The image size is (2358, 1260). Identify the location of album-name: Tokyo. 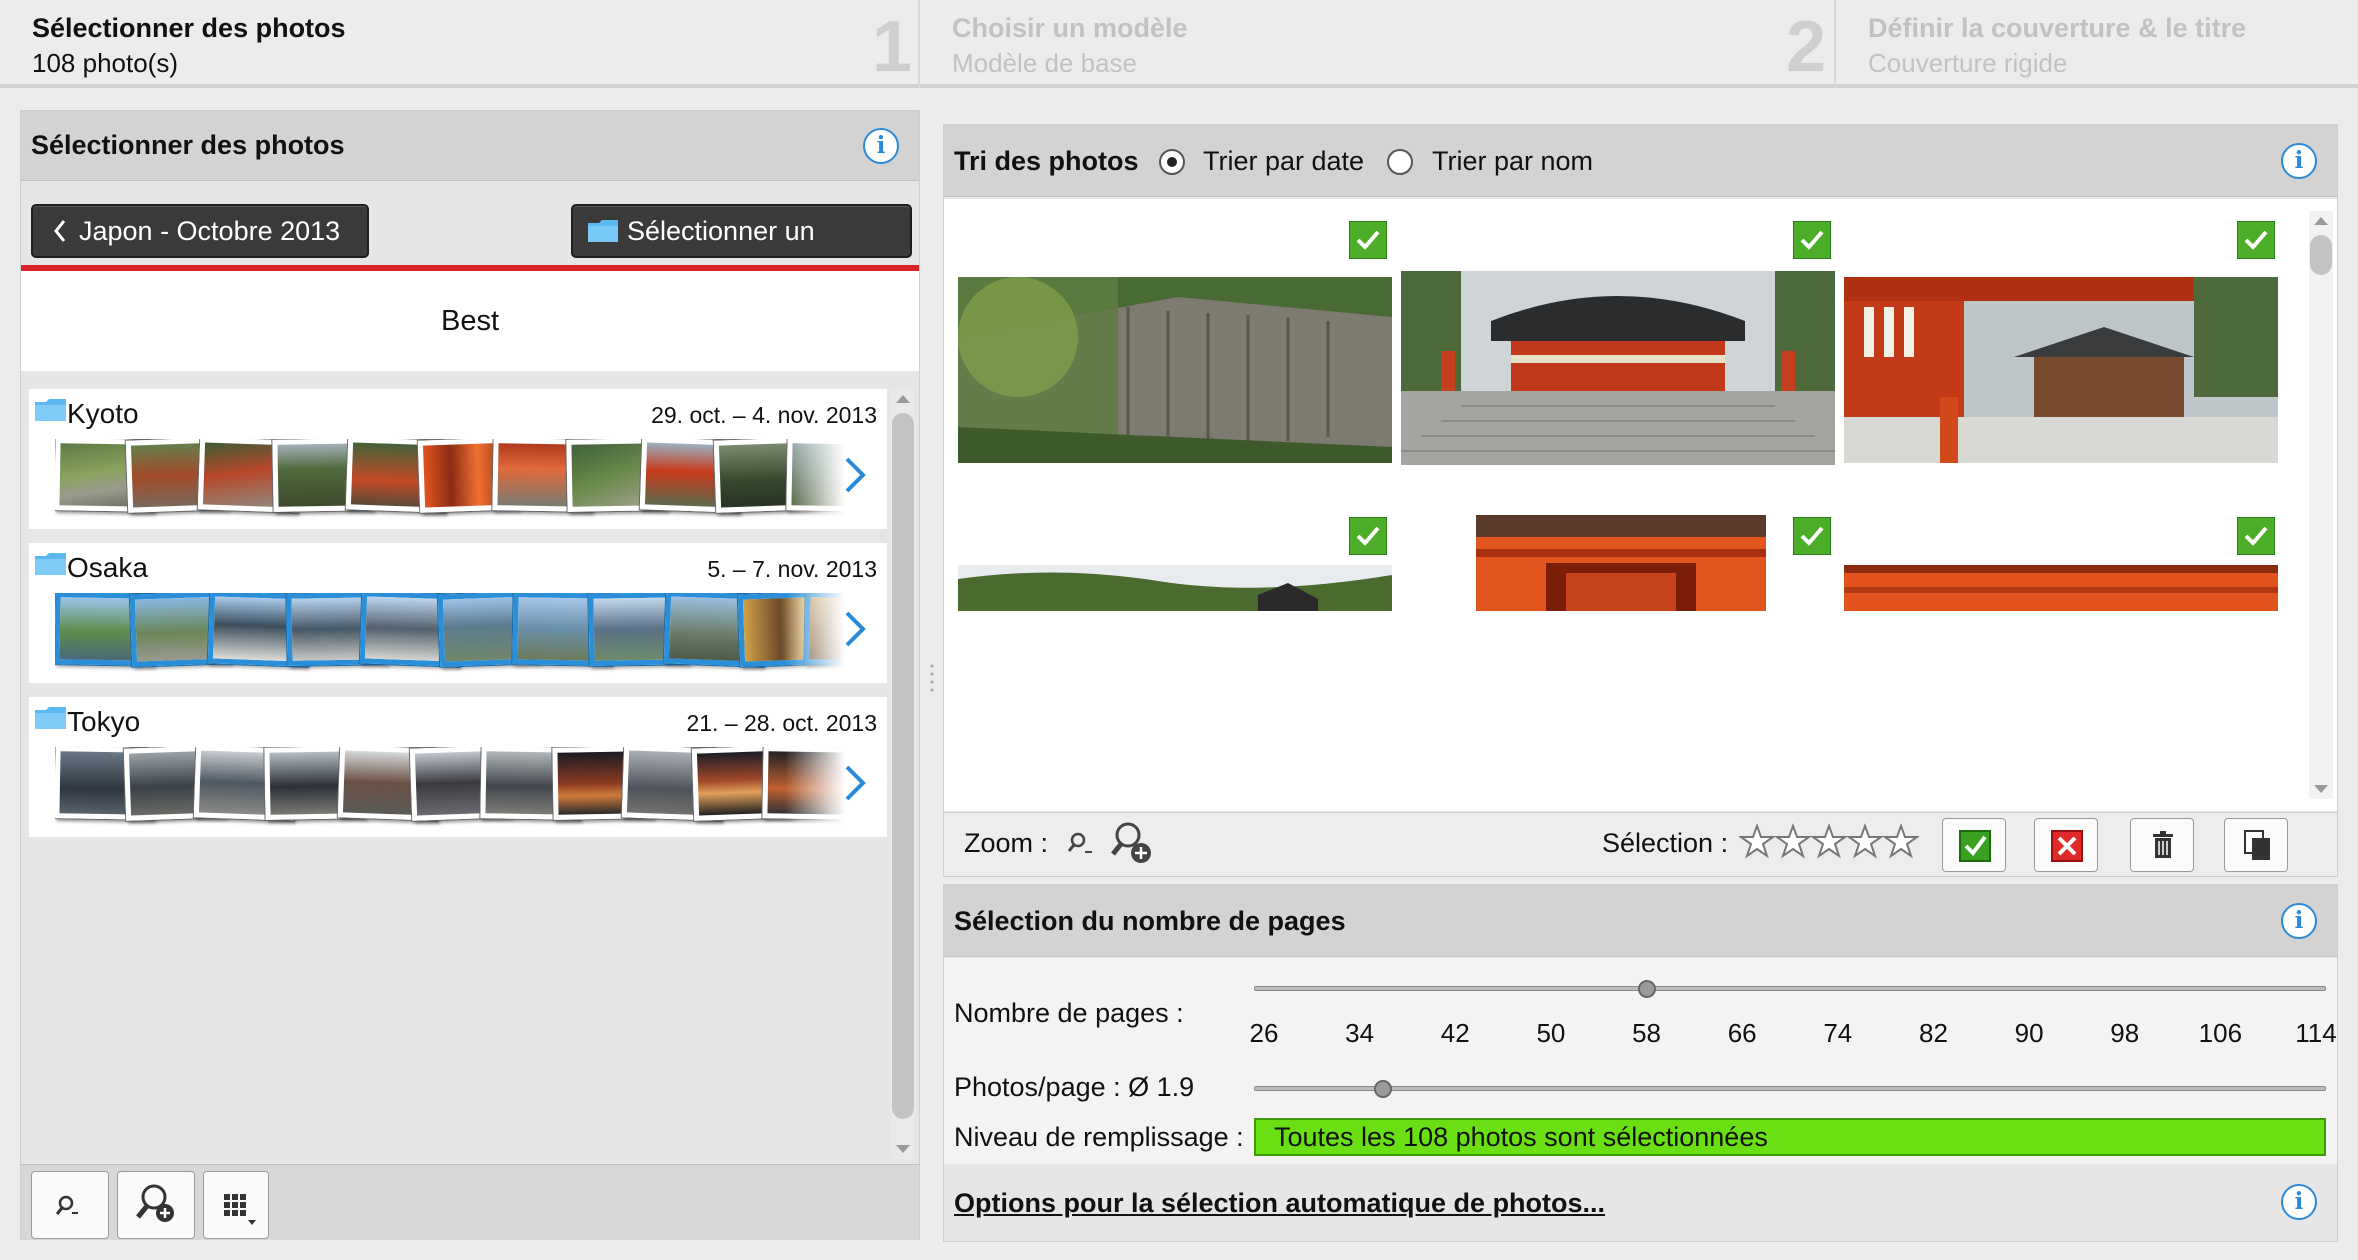
(104, 721).